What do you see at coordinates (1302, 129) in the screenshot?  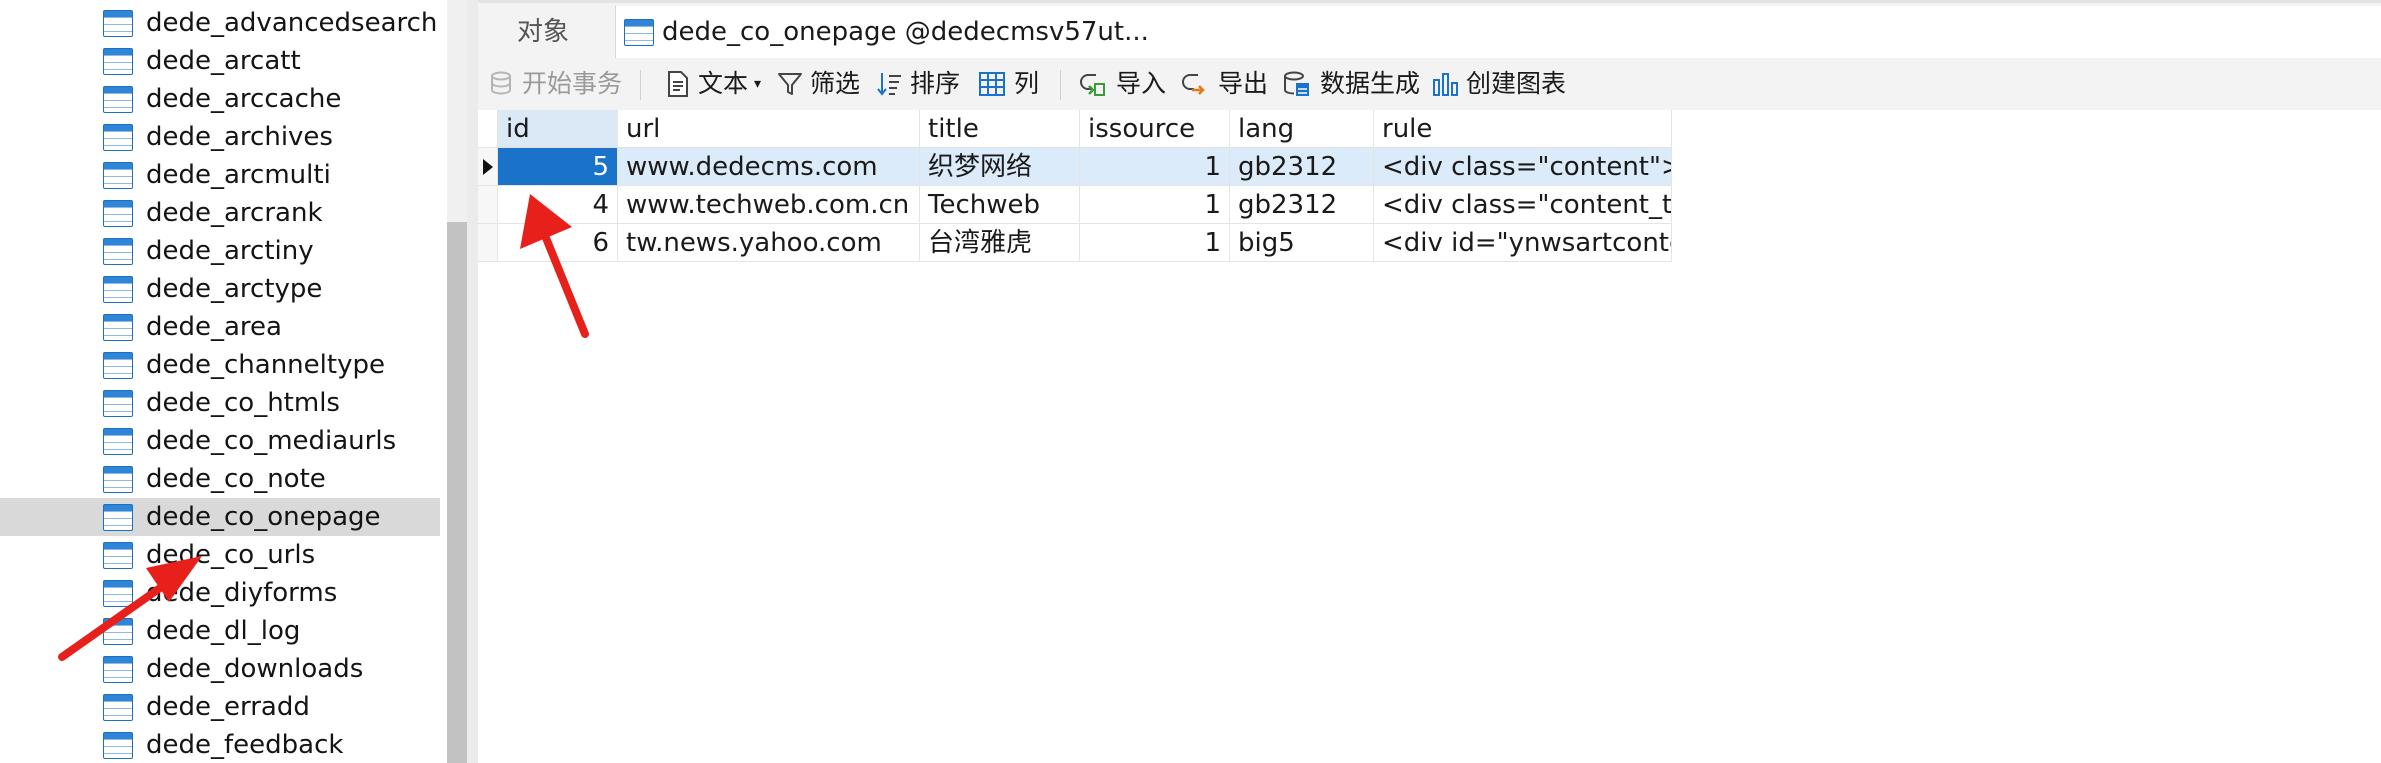 I see `column-header-lang: lang` at bounding box center [1302, 129].